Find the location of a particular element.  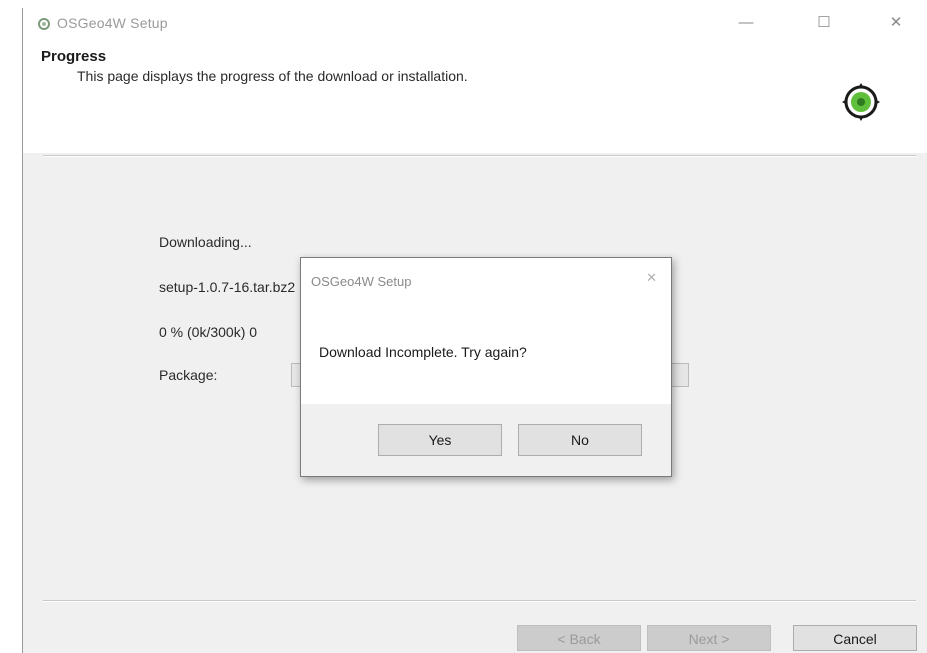

percent-label: 0 % (0k/300k) 0 is located at coordinates (208, 332).